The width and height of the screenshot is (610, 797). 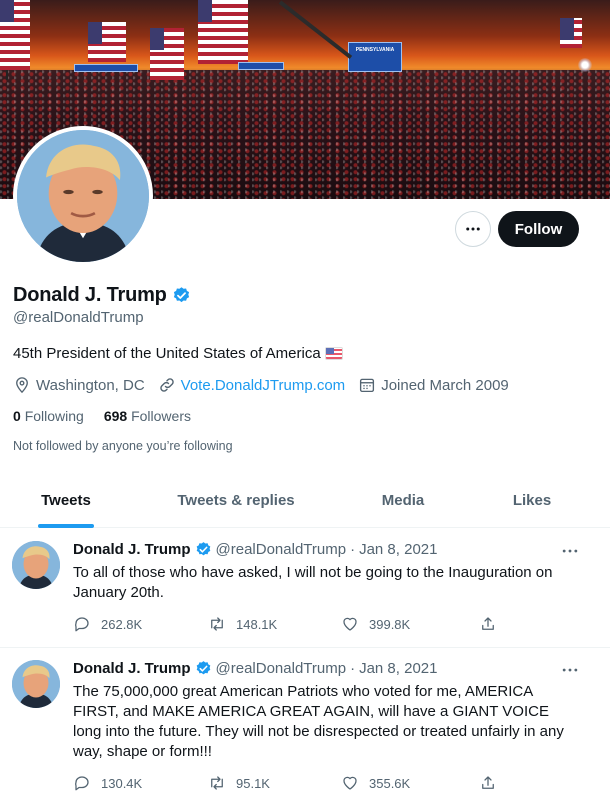 I want to click on retweet-button: 148.1K, so click(x=242, y=624).